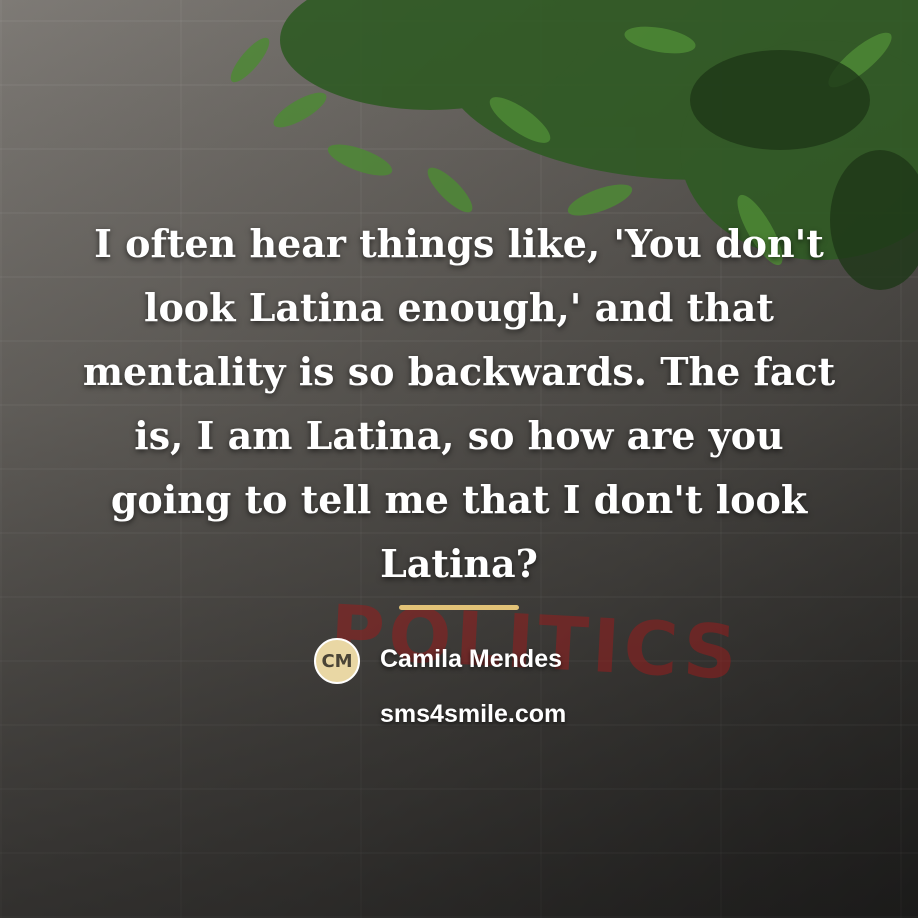  I want to click on divider-line, so click(459, 607).